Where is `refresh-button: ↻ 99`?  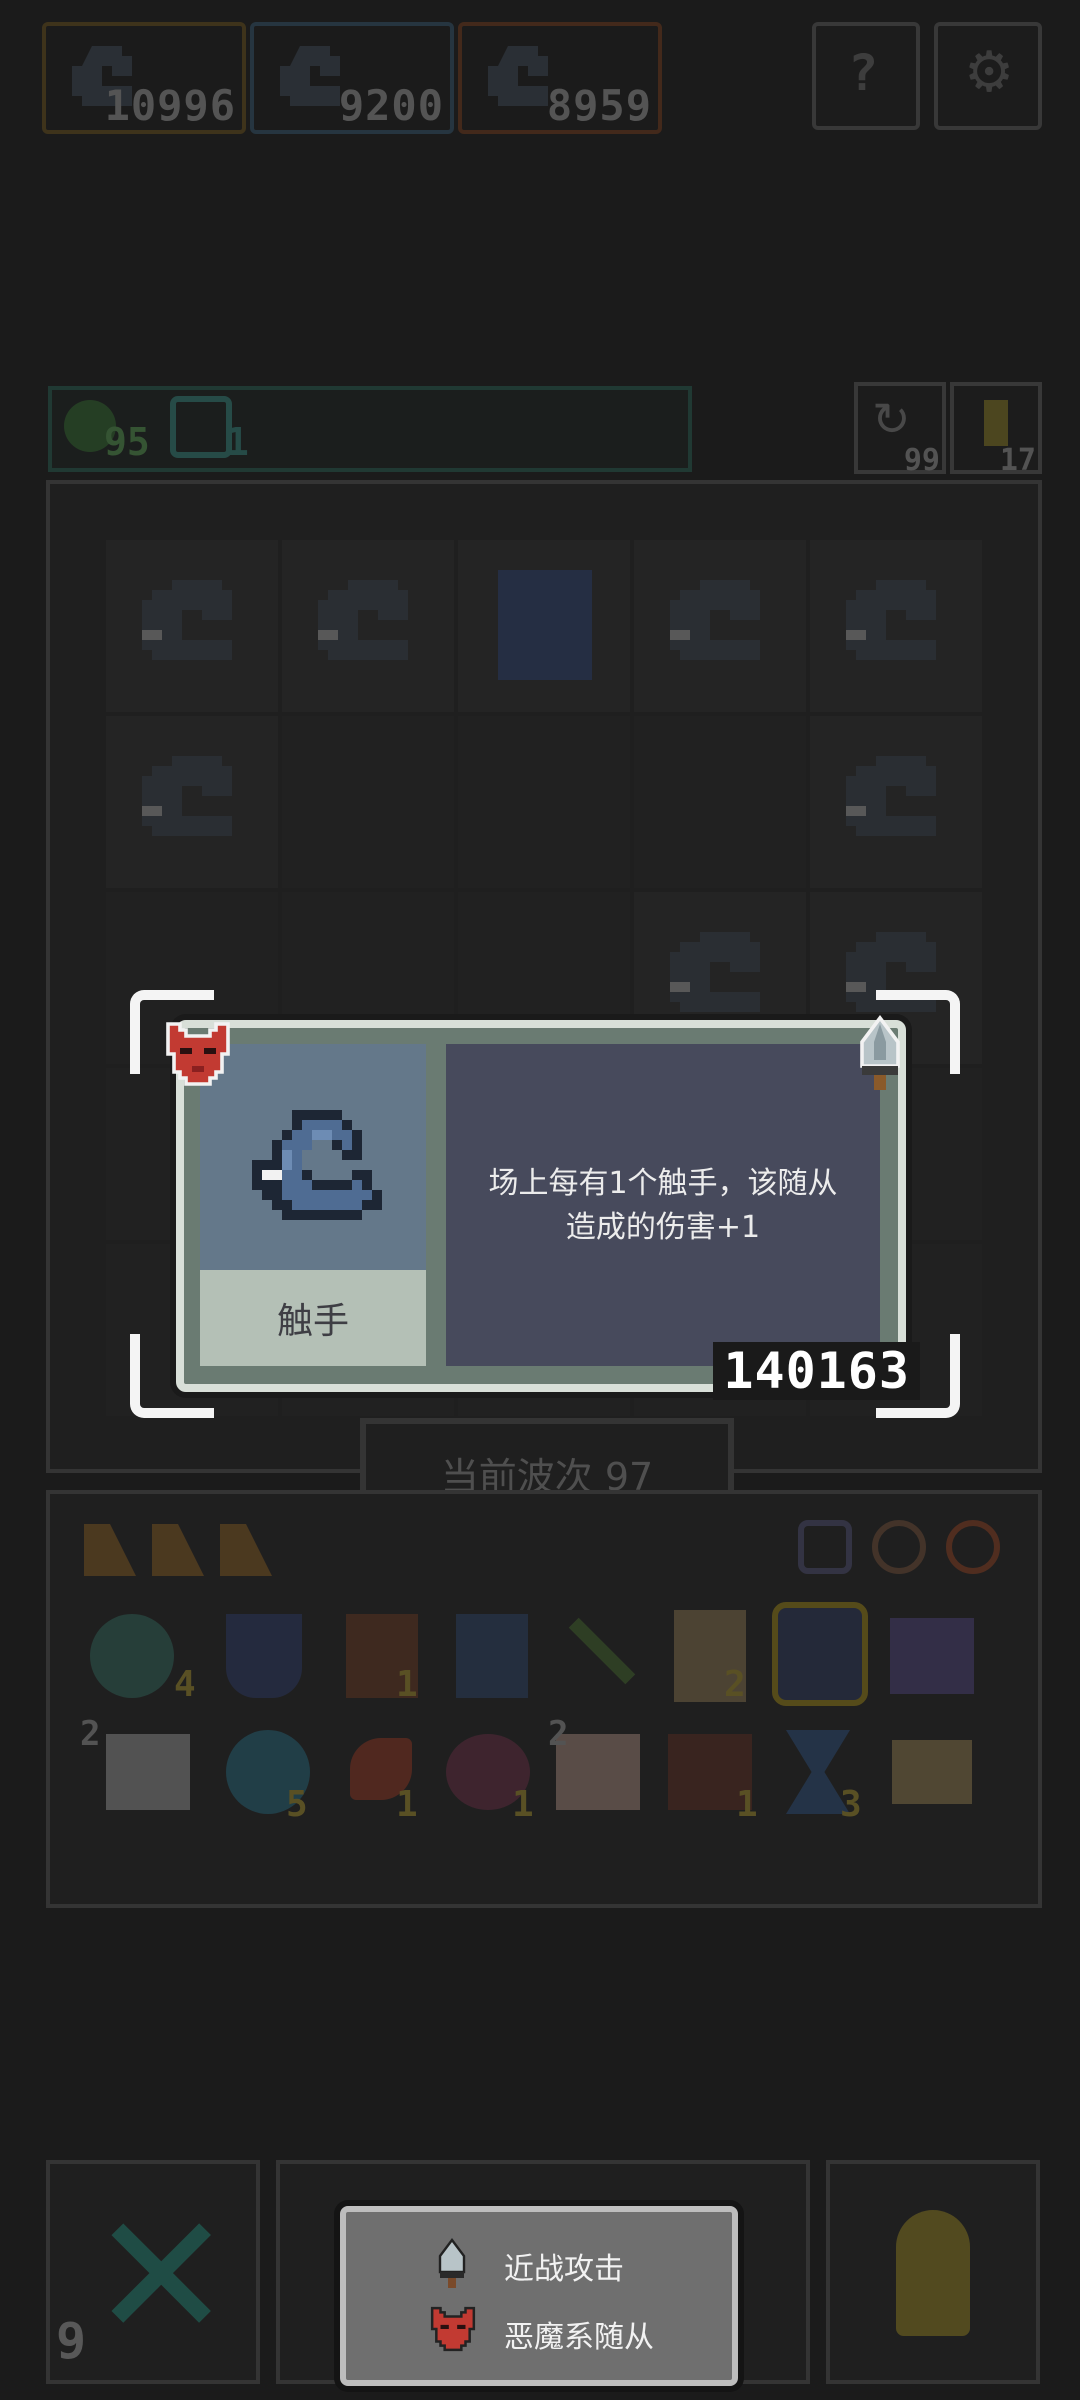
refresh-button: ↻ 99 is located at coordinates (900, 430).